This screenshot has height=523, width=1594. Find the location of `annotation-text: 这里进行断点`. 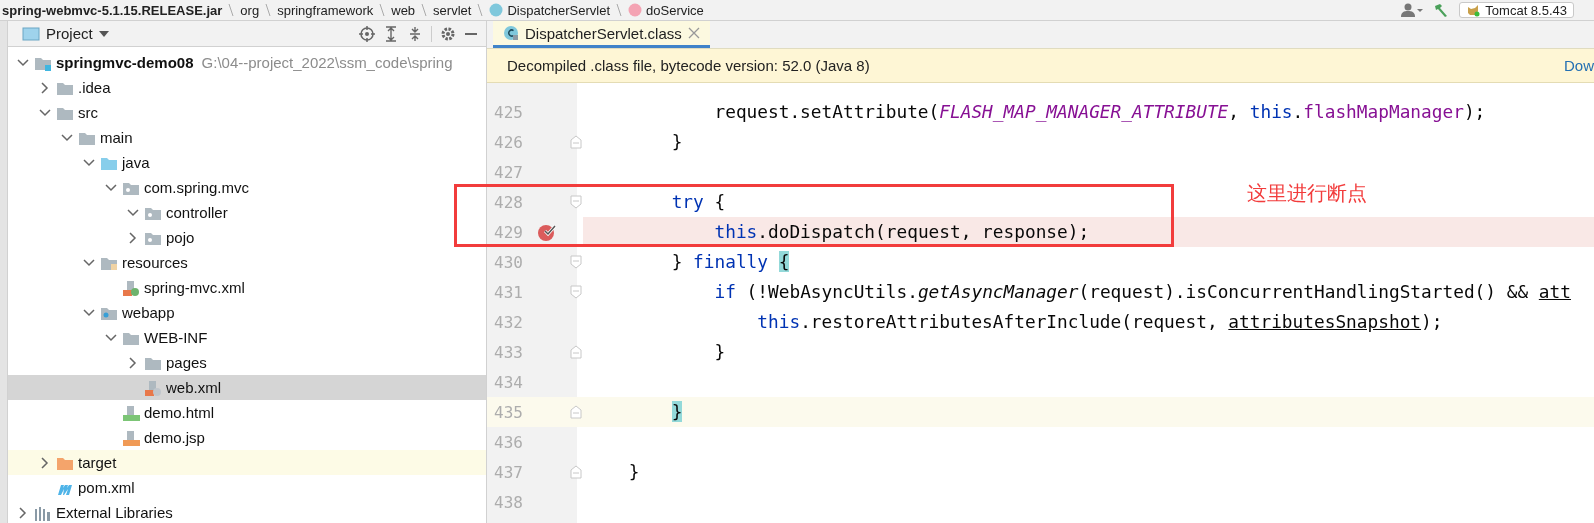

annotation-text: 这里进行断点 is located at coordinates (1307, 193).